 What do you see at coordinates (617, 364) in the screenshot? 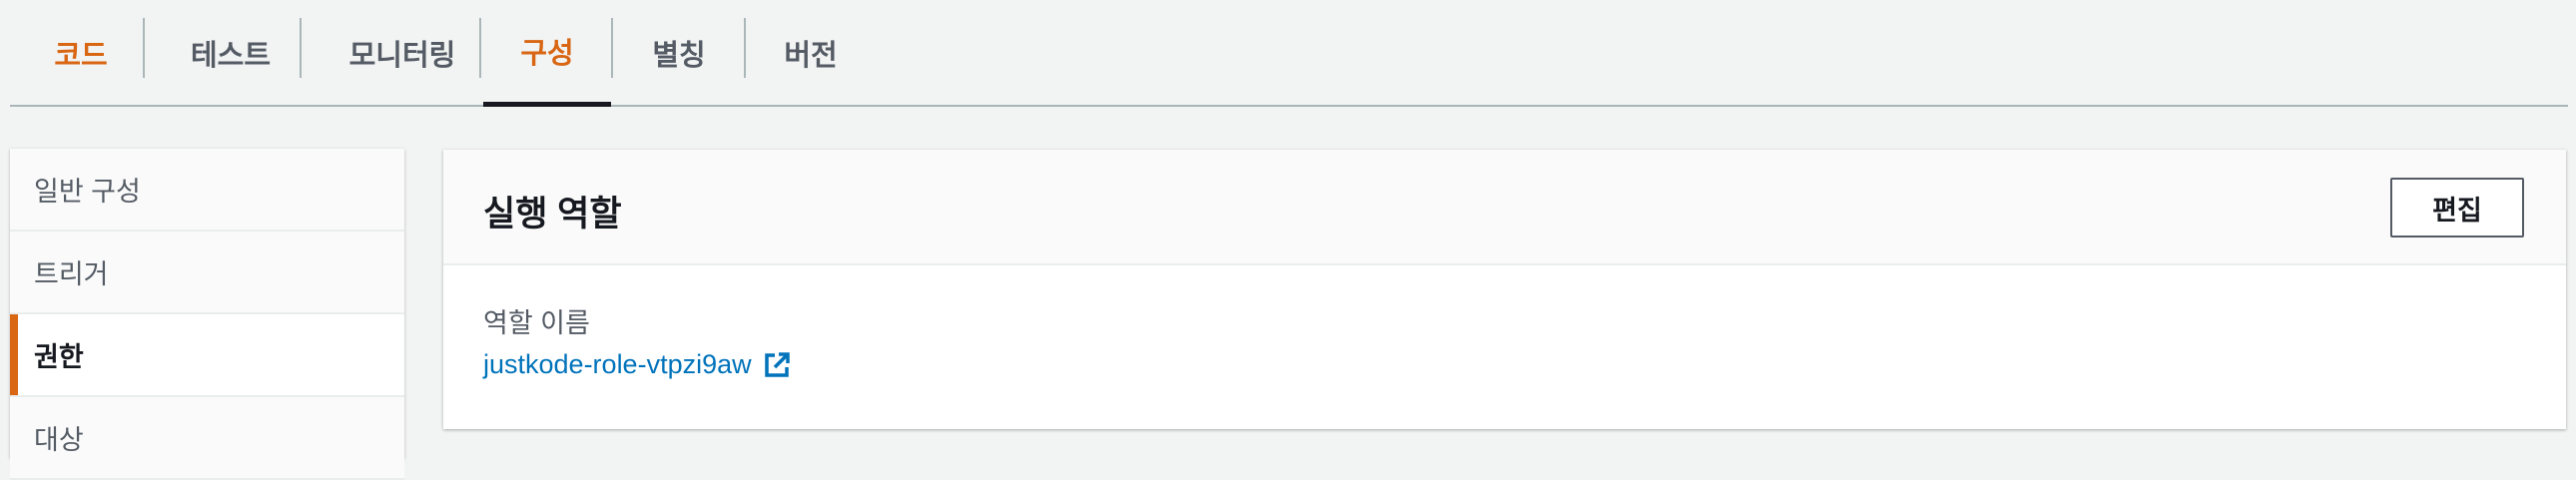
I see `role-name-text: justkode-role-vtpzi9aw` at bounding box center [617, 364].